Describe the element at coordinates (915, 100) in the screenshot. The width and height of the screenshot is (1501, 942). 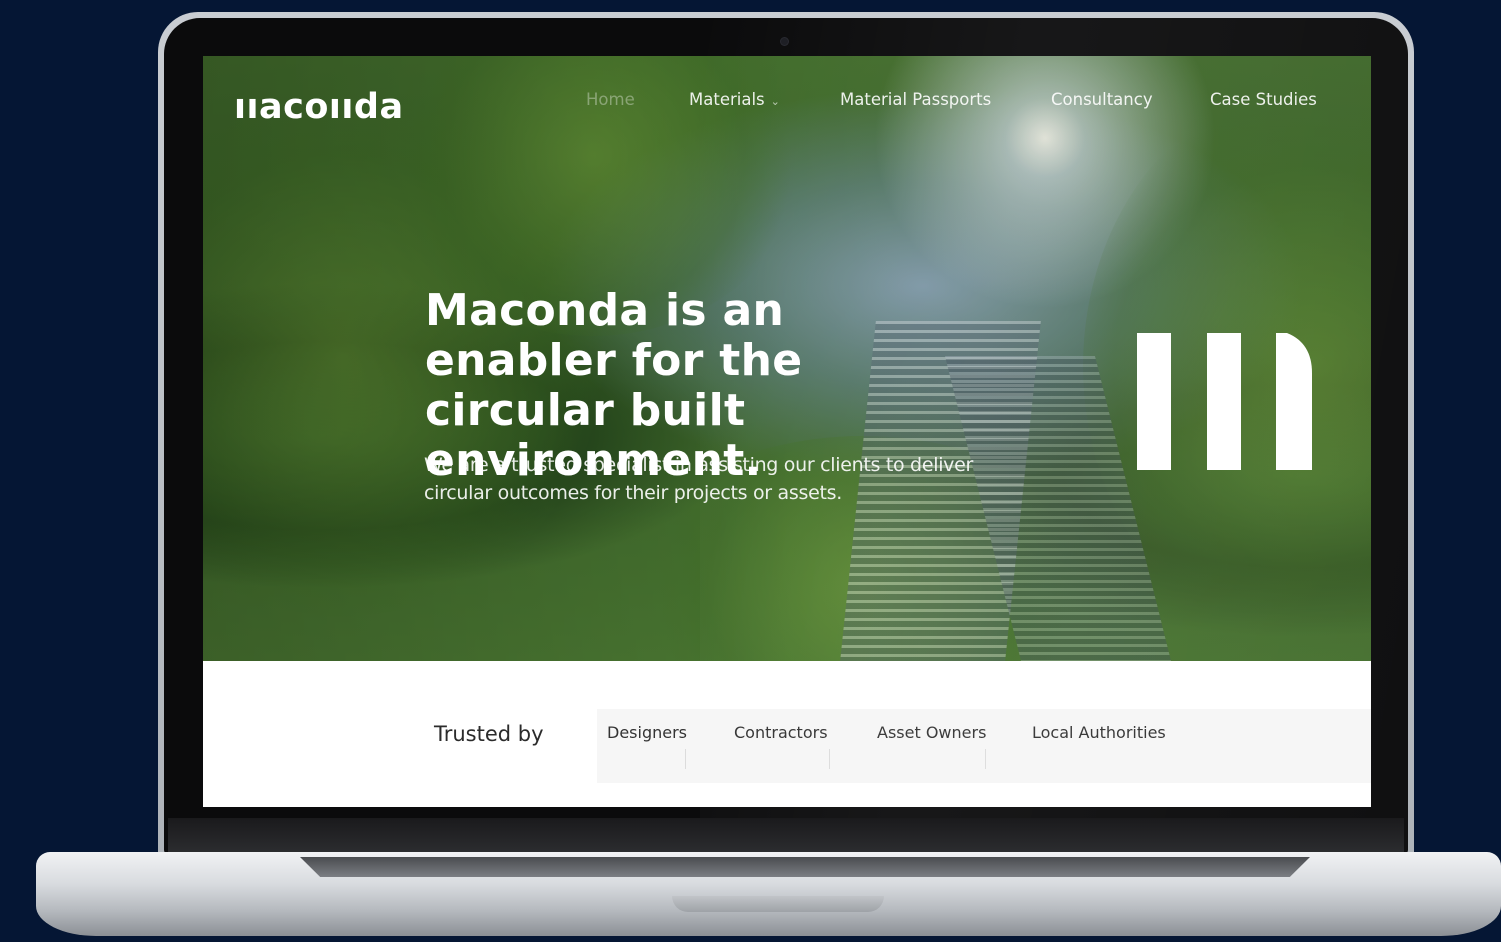
I see `nav-material-passports: Material Passports` at that location.